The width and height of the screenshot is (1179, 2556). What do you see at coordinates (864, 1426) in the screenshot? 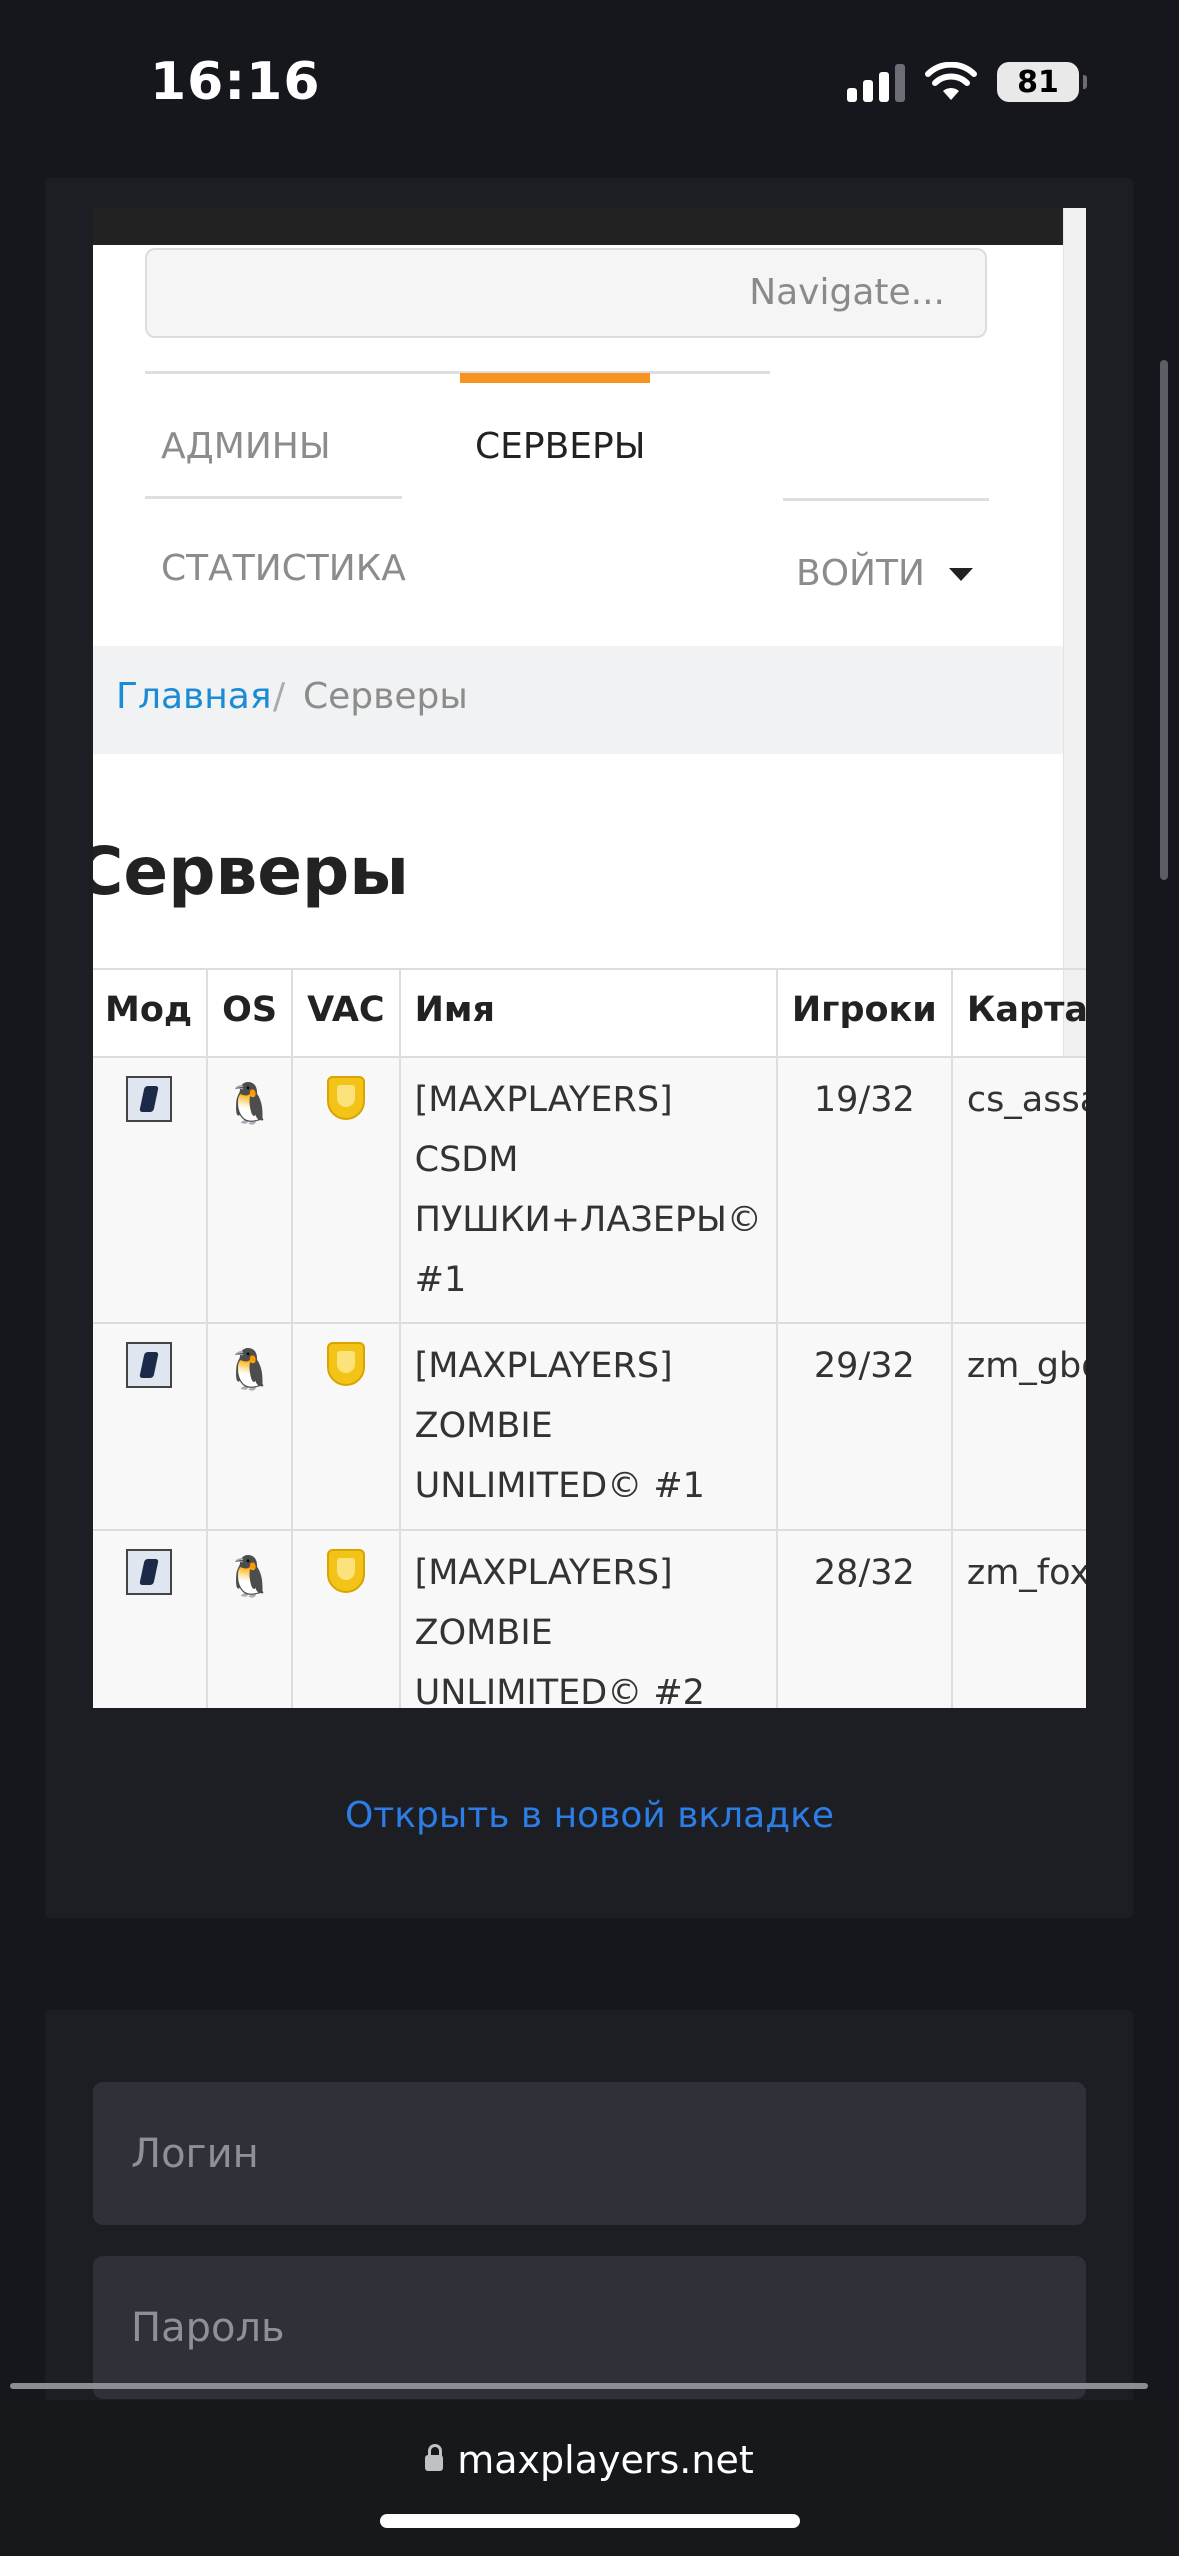
I see `server-players: 29/32` at bounding box center [864, 1426].